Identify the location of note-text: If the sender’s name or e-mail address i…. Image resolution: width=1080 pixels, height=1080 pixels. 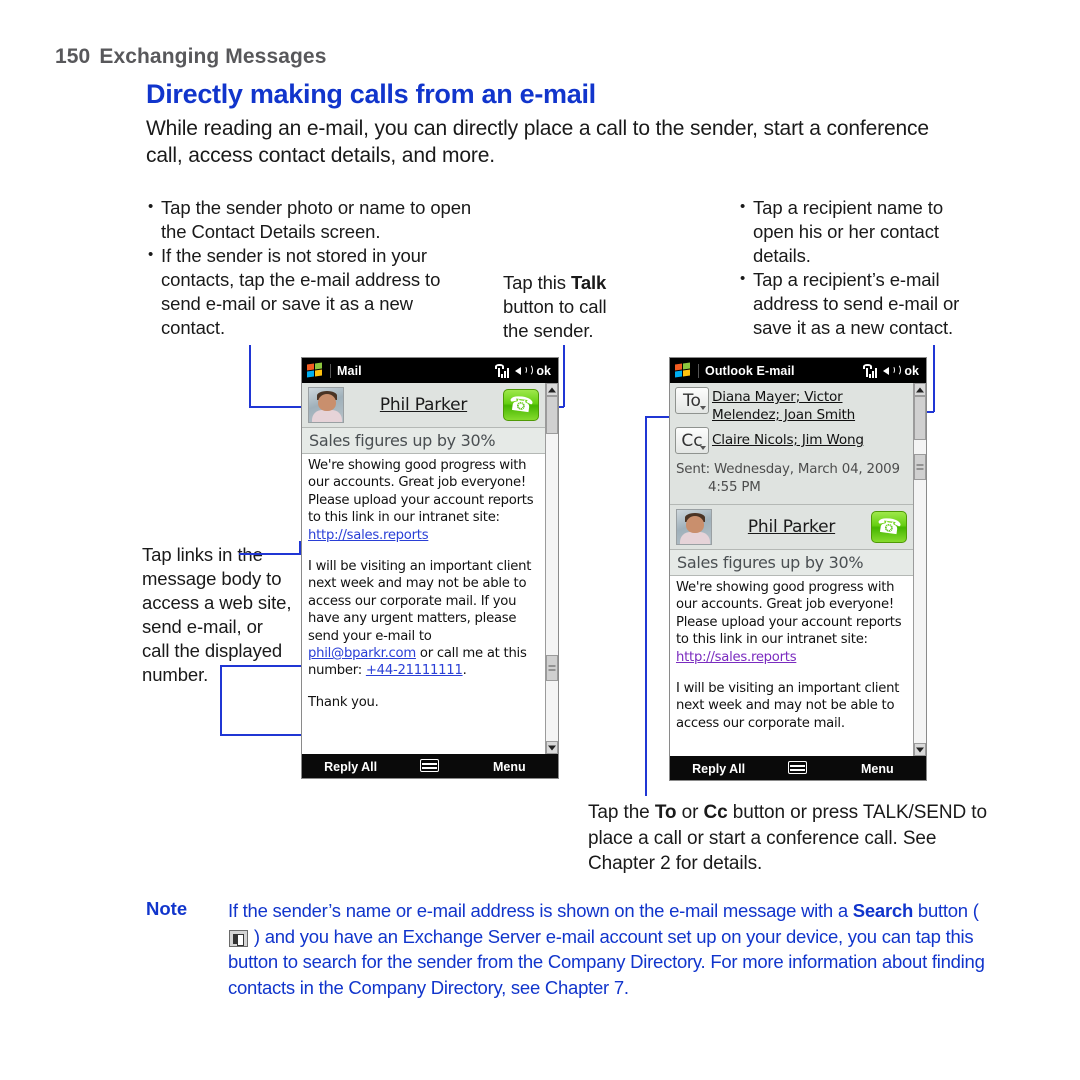
(607, 949).